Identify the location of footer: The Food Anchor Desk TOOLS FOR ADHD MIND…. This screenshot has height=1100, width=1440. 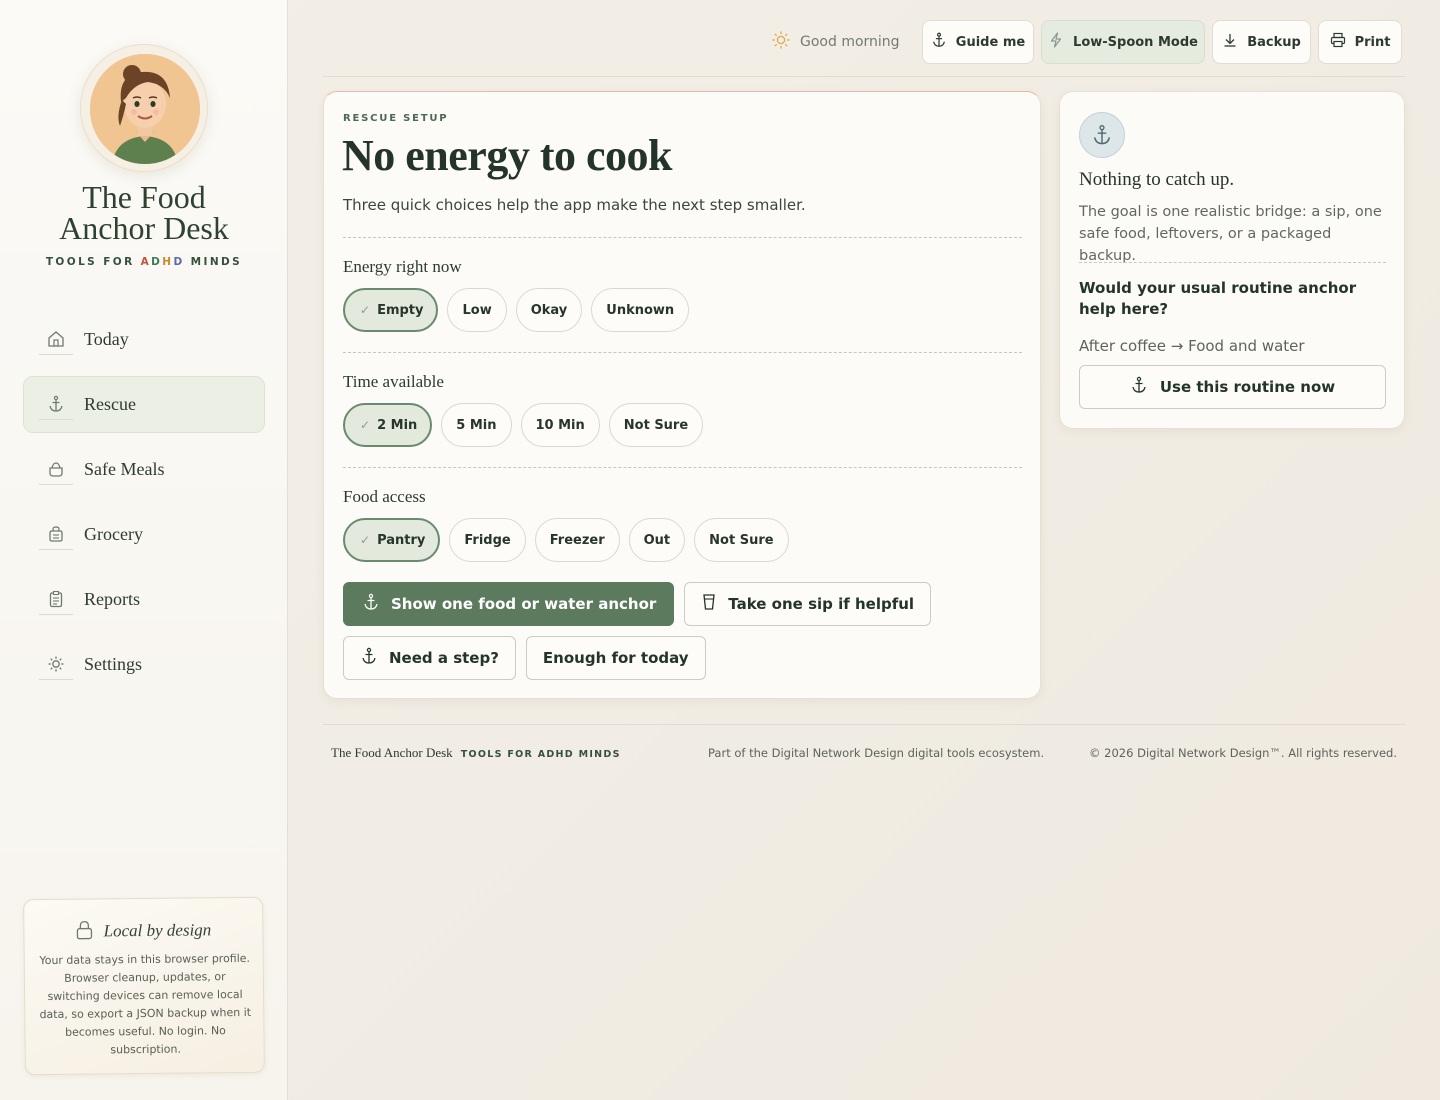
(864, 753).